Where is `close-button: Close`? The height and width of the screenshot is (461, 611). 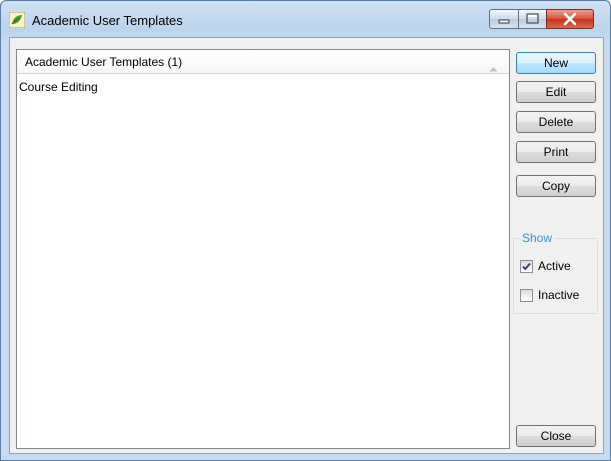
close-button: Close is located at coordinates (556, 436).